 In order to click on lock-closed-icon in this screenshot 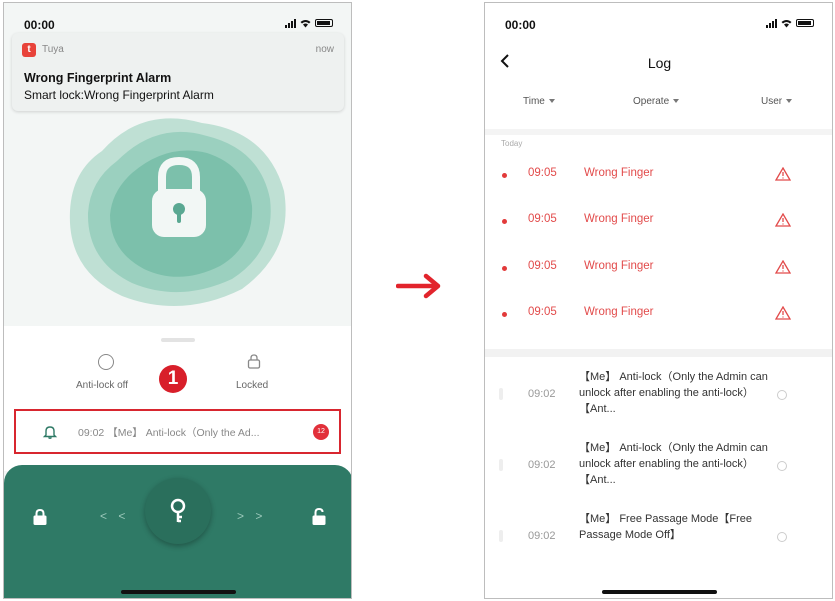, I will do `click(40, 517)`.